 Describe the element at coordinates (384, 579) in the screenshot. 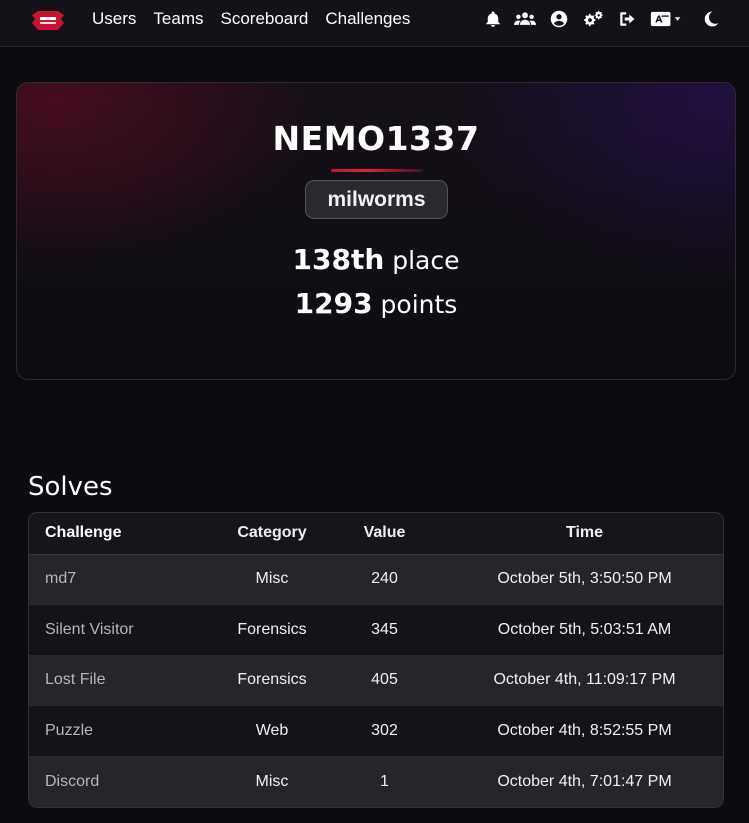

I see `value-cell: 240` at that location.